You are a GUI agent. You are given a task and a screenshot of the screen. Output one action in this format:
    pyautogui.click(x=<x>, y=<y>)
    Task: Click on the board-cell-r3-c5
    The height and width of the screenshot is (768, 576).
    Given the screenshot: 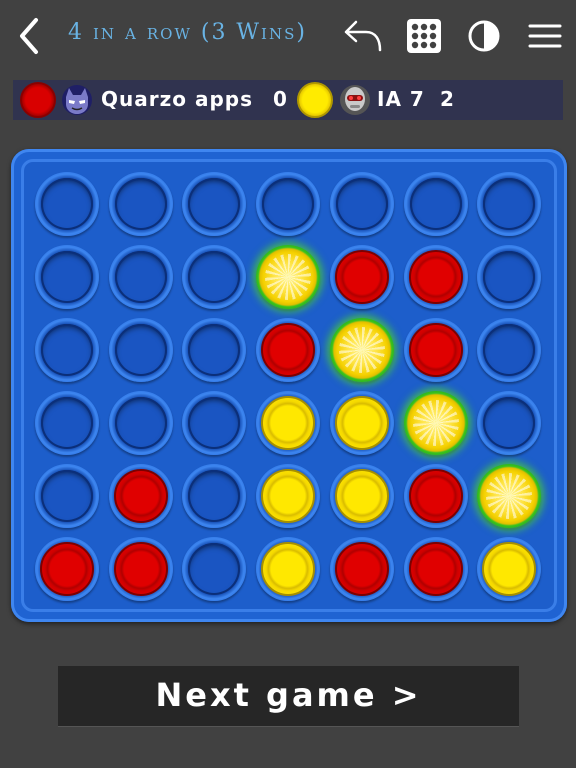 What is the action you would take?
    pyautogui.click(x=361, y=350)
    